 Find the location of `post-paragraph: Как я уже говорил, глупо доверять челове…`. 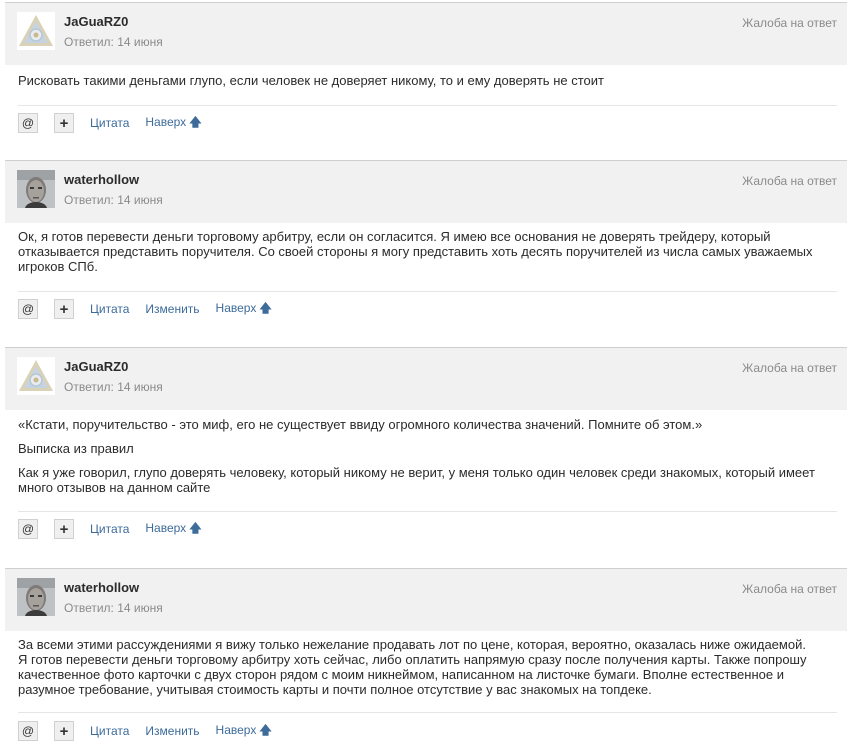

post-paragraph: Как я уже говорил, глупо доверять челове… is located at coordinates (416, 480).